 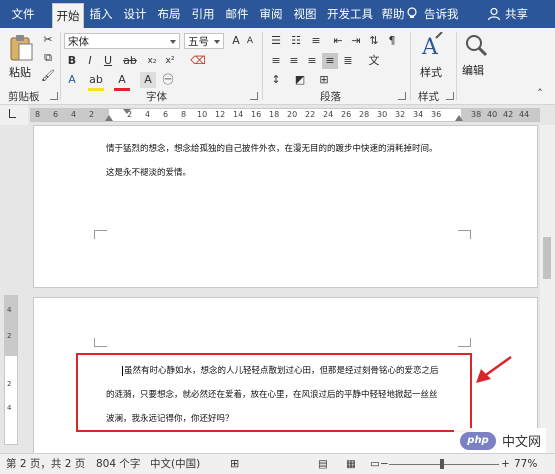 I want to click on scrollbar-thumb, so click(x=547, y=258).